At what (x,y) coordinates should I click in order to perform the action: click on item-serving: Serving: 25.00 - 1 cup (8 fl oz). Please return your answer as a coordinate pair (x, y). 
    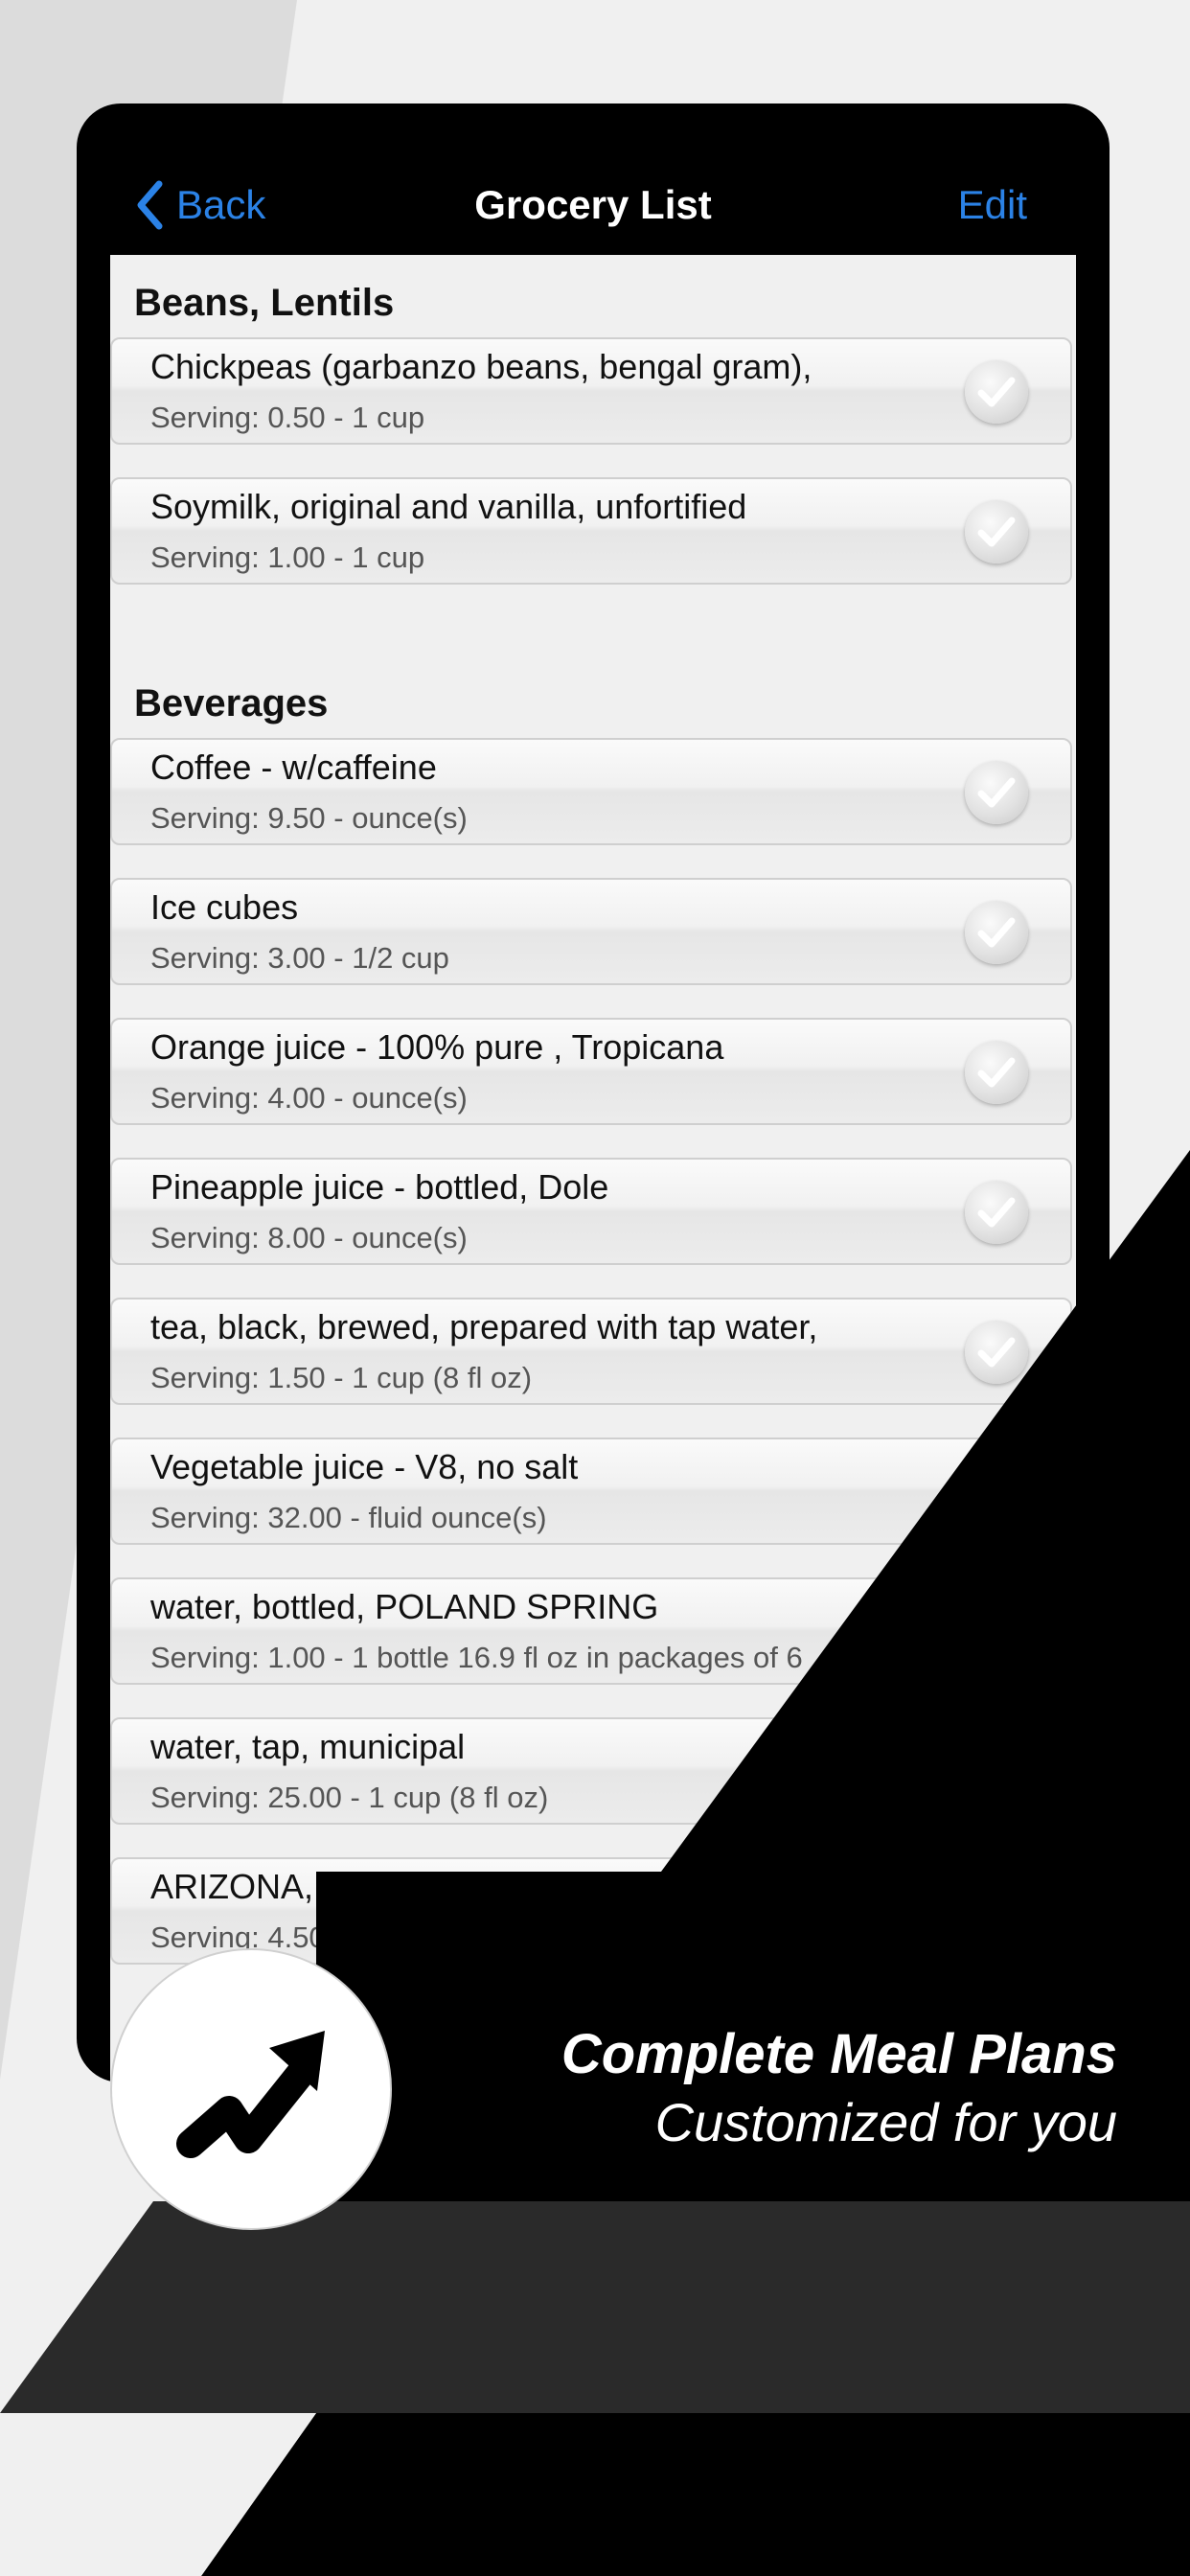
    Looking at the image, I should click on (350, 1797).